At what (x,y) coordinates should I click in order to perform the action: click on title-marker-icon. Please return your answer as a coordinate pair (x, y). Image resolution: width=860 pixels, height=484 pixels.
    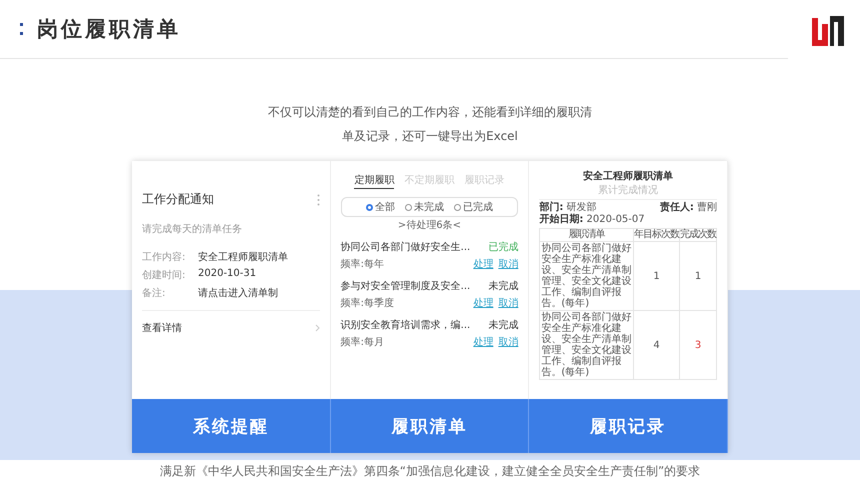
    Looking at the image, I should click on (21, 29).